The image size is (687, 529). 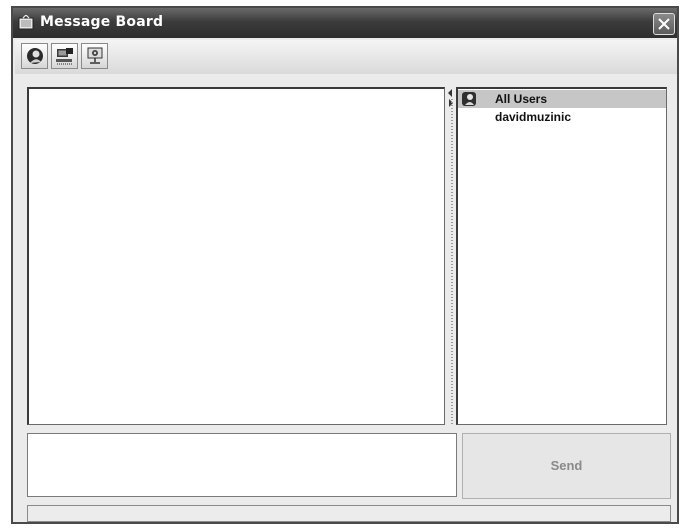 What do you see at coordinates (469, 99) in the screenshot?
I see `group-icon` at bounding box center [469, 99].